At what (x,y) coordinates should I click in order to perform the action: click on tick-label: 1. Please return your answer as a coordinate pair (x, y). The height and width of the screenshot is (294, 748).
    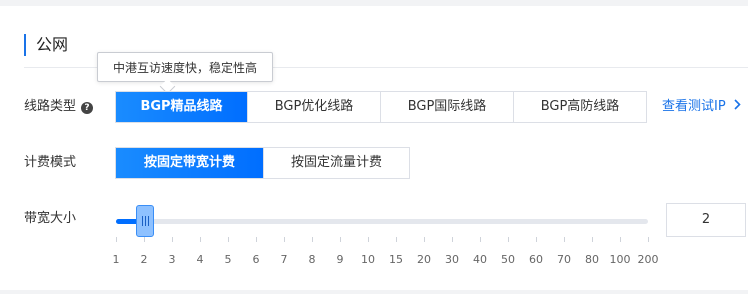
    Looking at the image, I should click on (116, 259).